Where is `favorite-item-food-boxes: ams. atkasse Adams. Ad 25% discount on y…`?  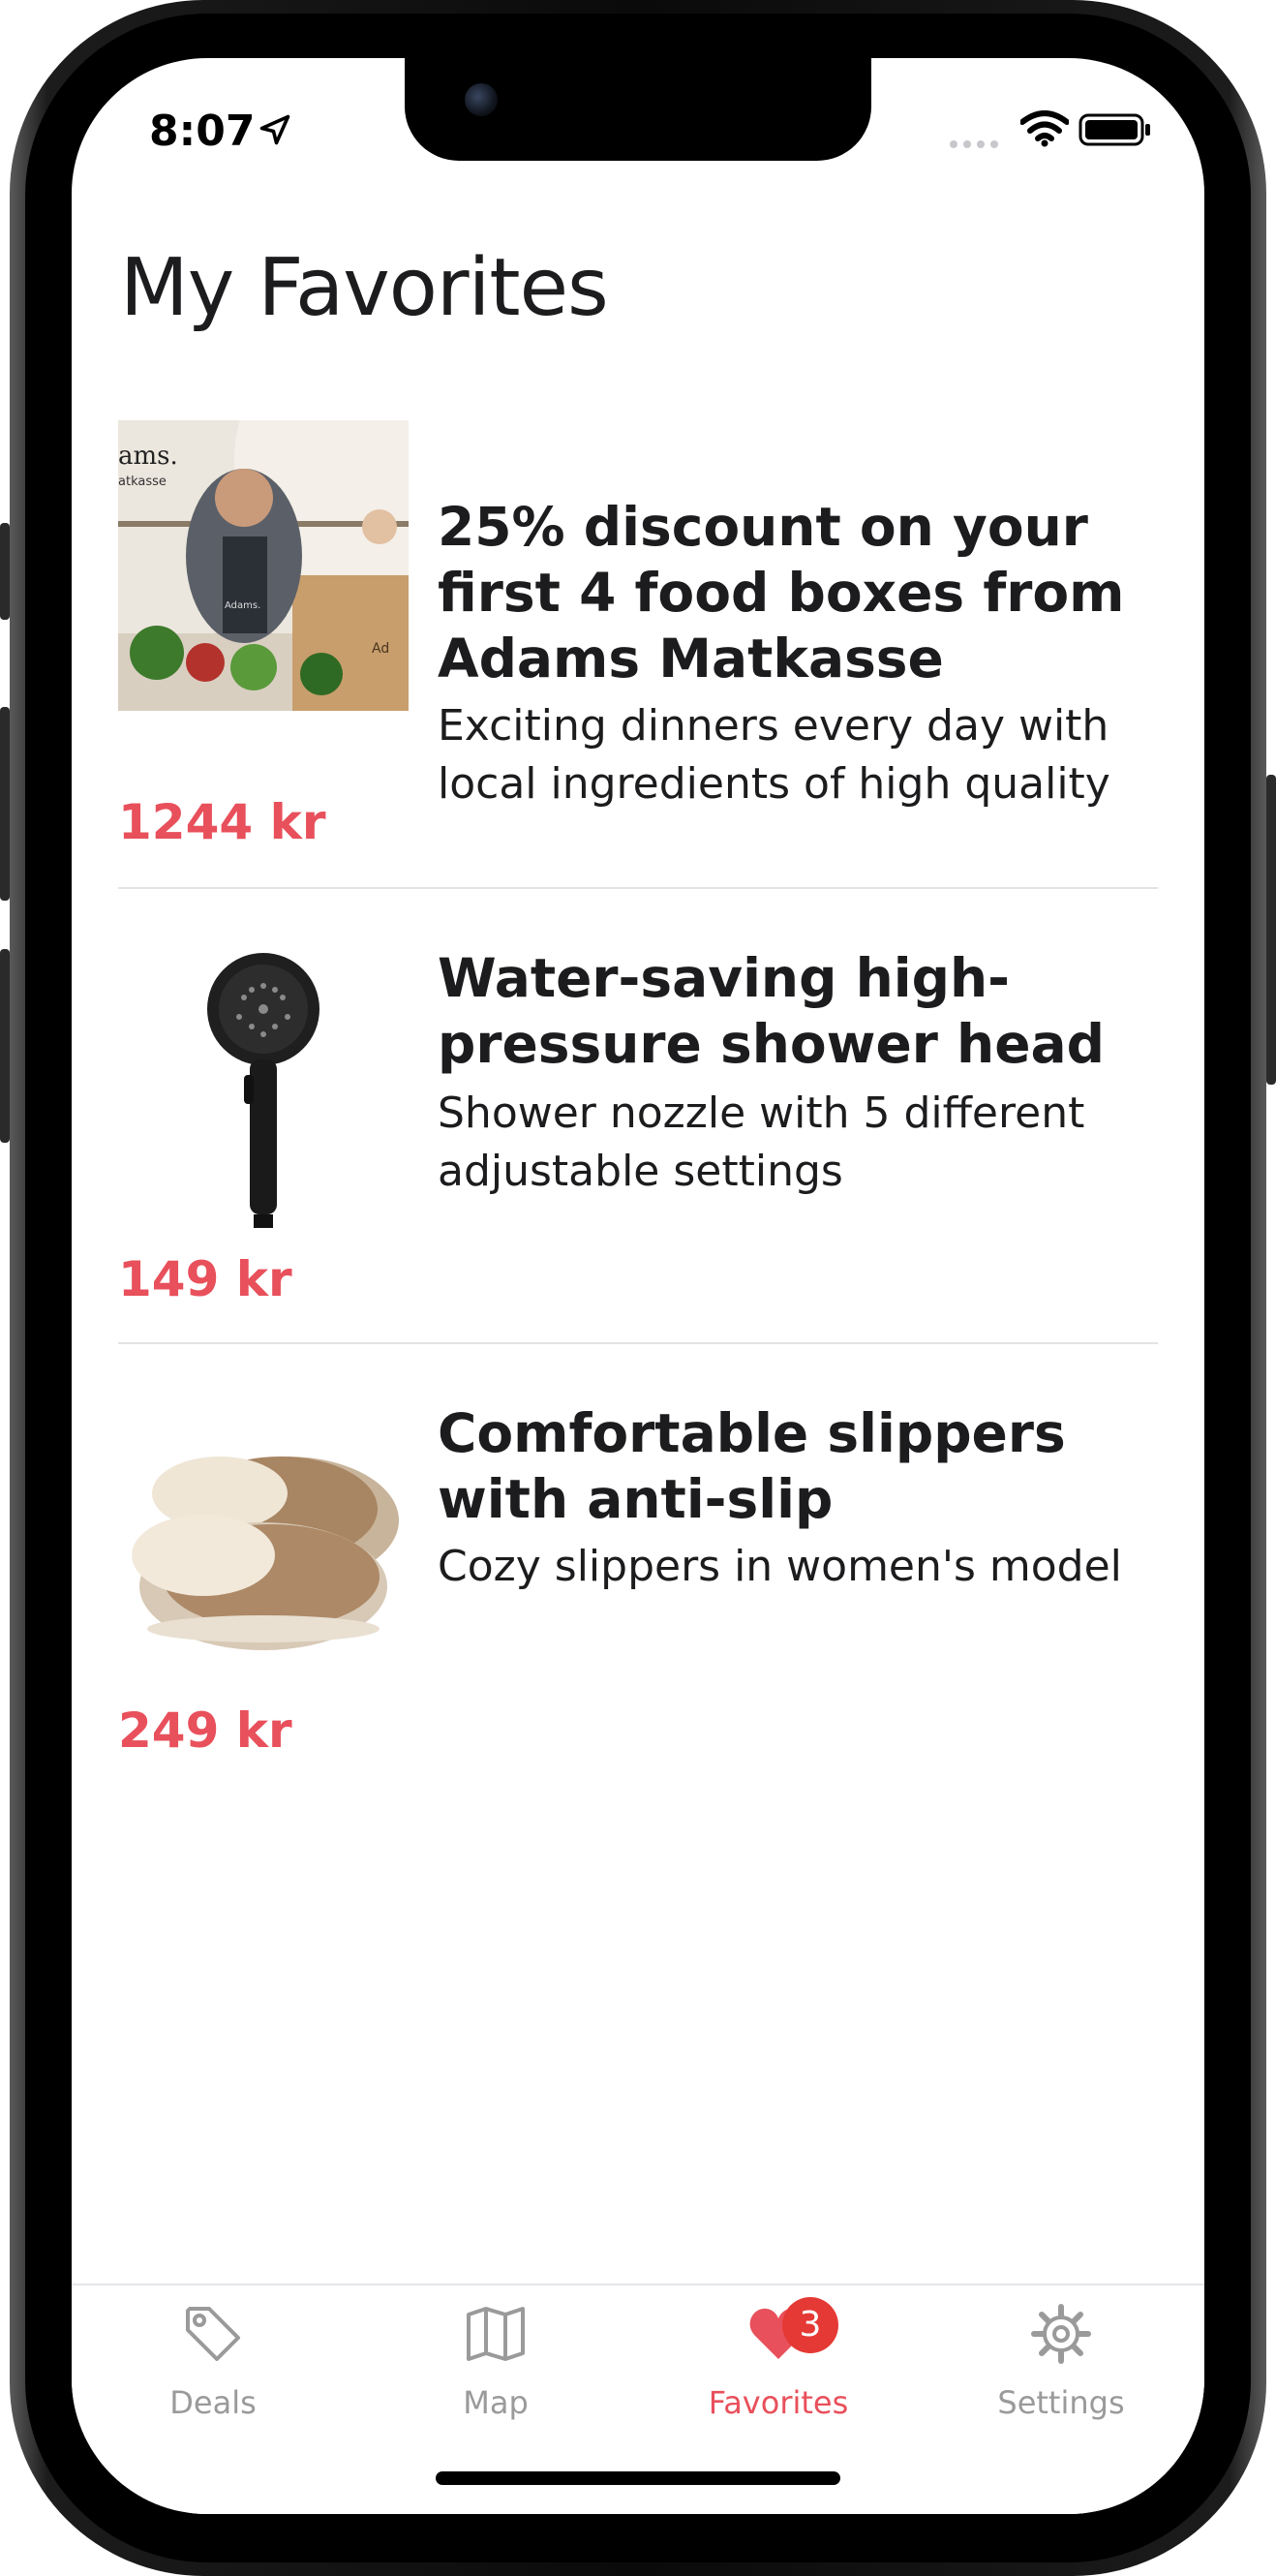
favorite-item-food-boxes: ams. atkasse Adams. Ad 25% discount on y… is located at coordinates (637, 643).